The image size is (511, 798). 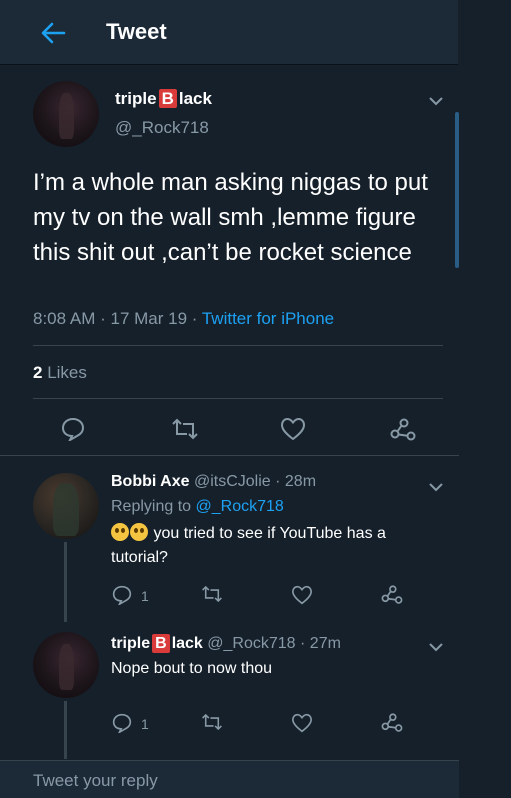 What do you see at coordinates (232, 481) in the screenshot?
I see `reply-author-handle: @itsCJolie` at bounding box center [232, 481].